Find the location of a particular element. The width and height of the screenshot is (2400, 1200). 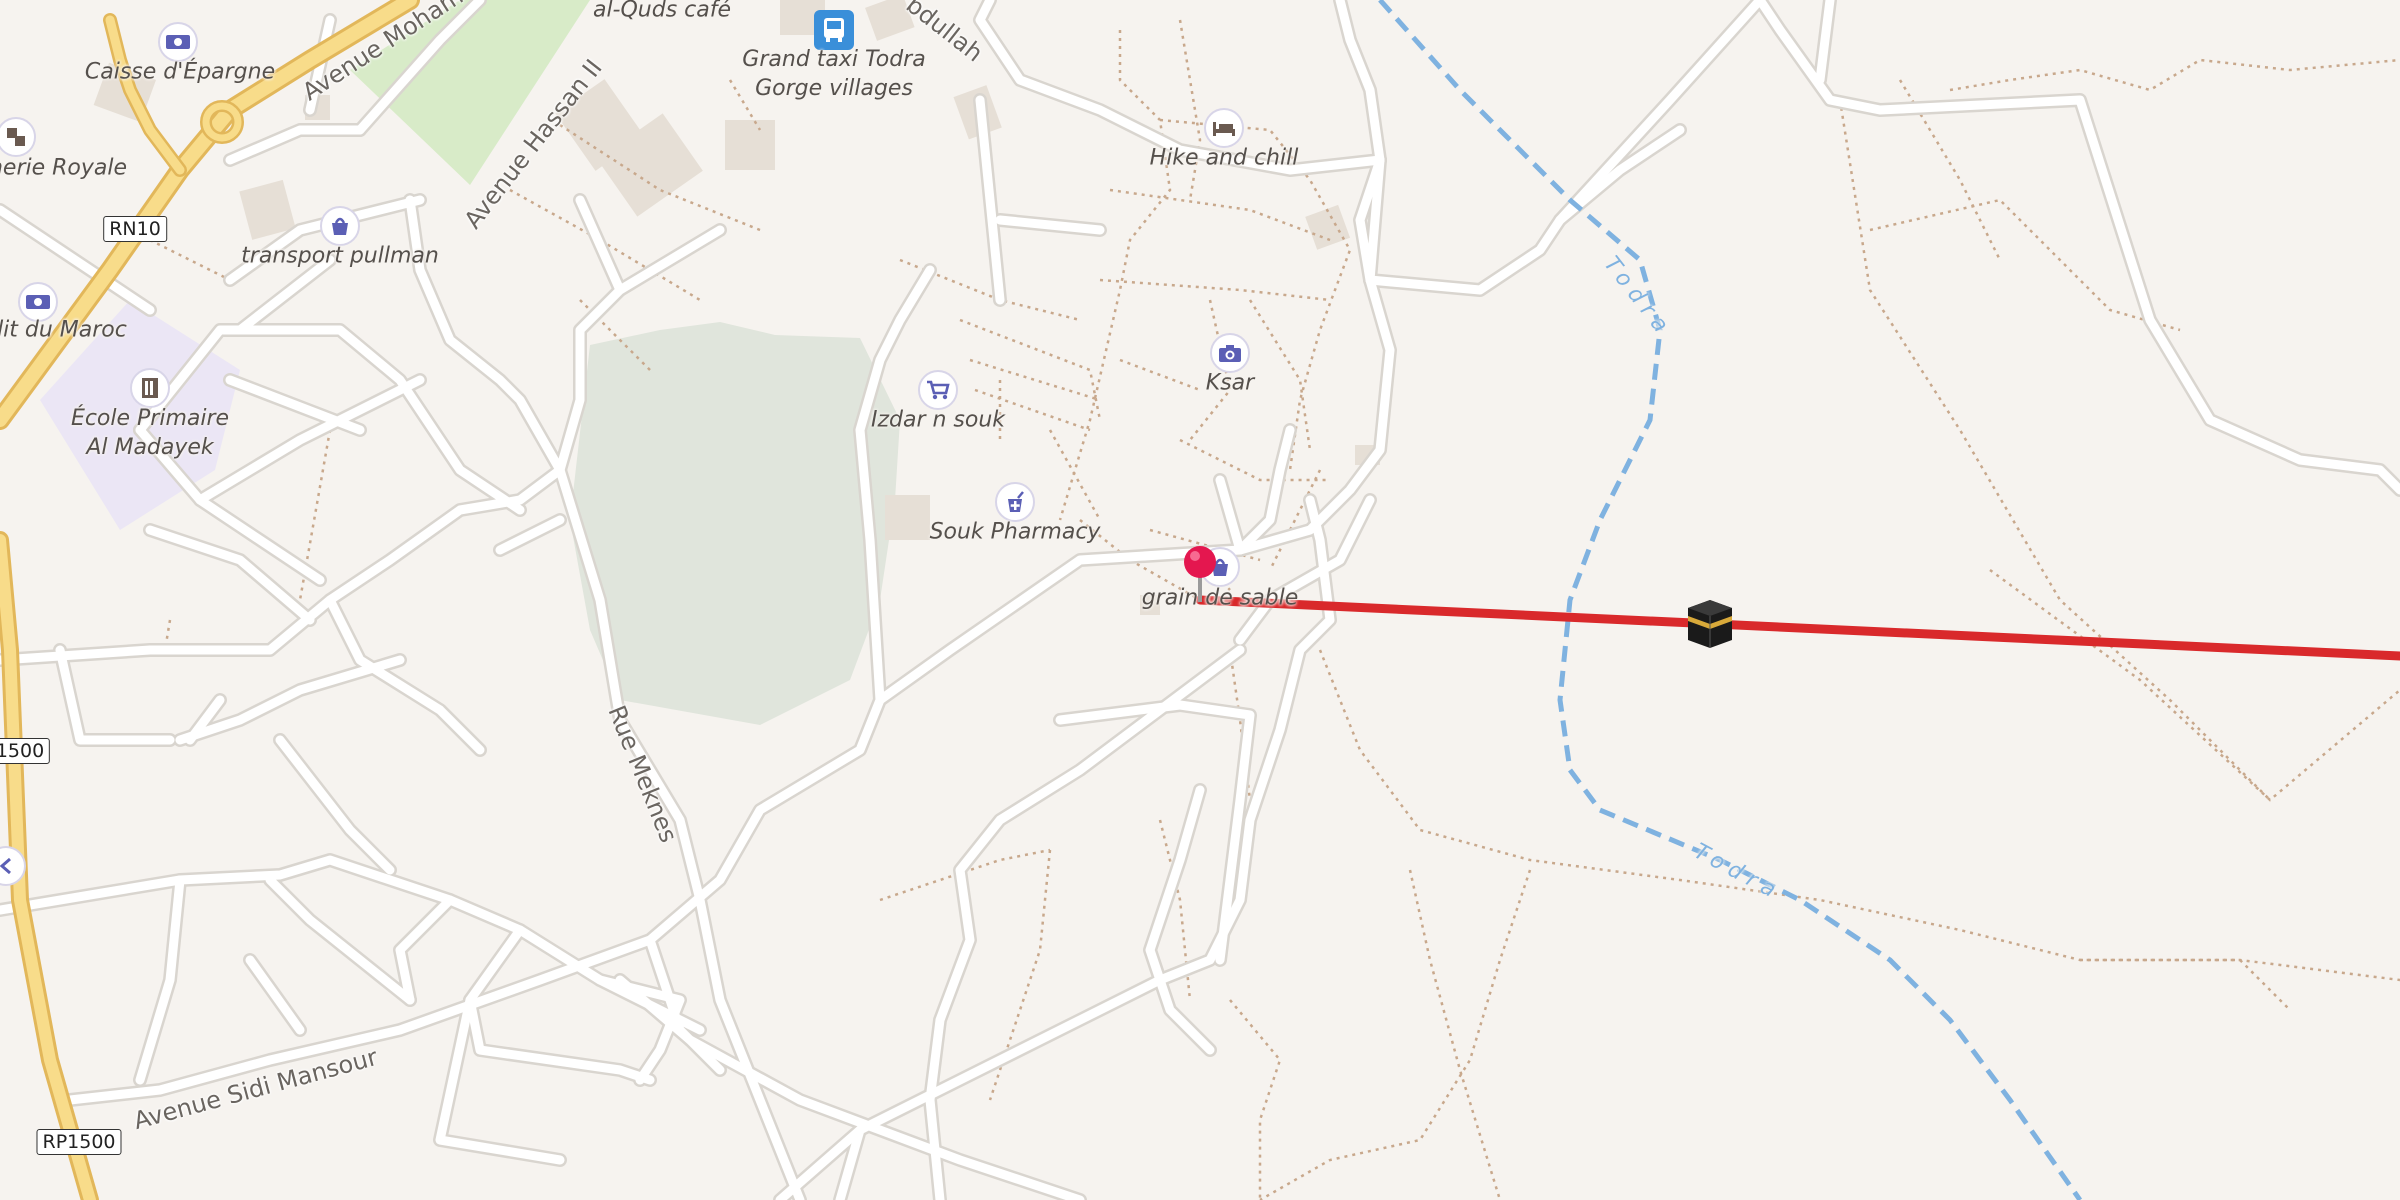

shop-bag-icon is located at coordinates (340, 226).